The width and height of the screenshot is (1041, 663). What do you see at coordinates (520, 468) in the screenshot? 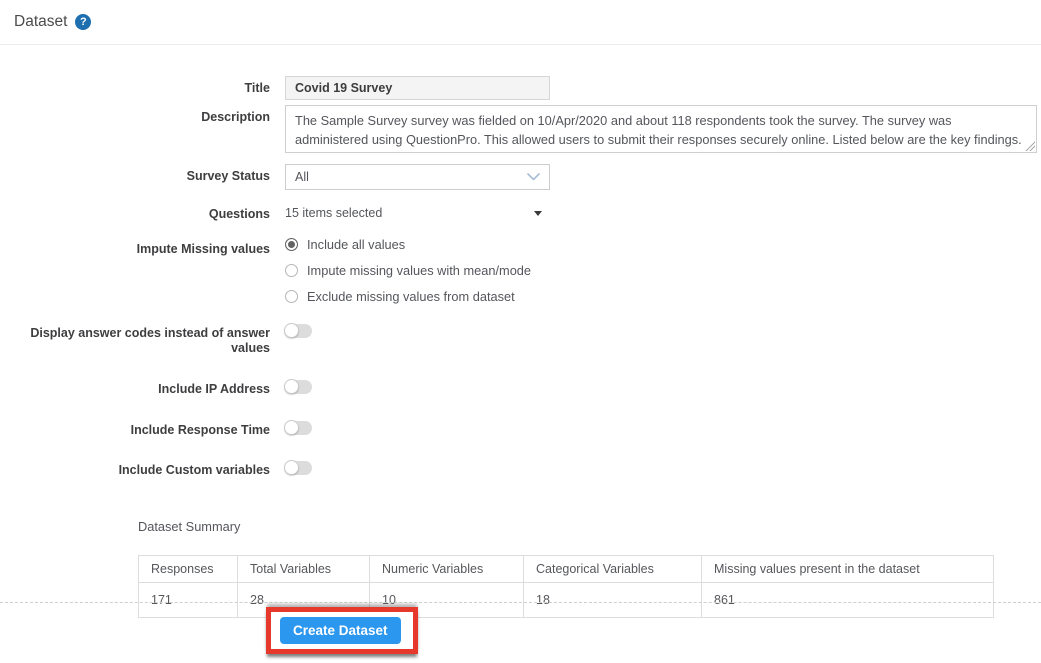
I see `custom-variables-row: Include Custom variables` at bounding box center [520, 468].